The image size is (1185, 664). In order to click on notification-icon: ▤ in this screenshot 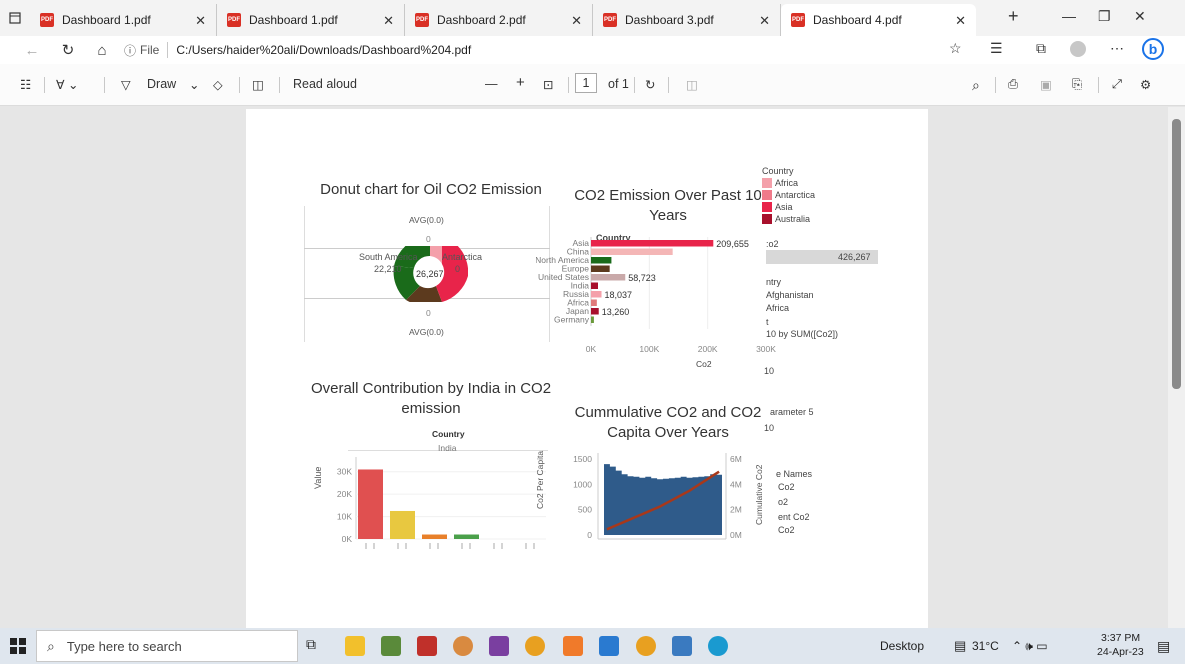, I will do `click(1163, 646)`.